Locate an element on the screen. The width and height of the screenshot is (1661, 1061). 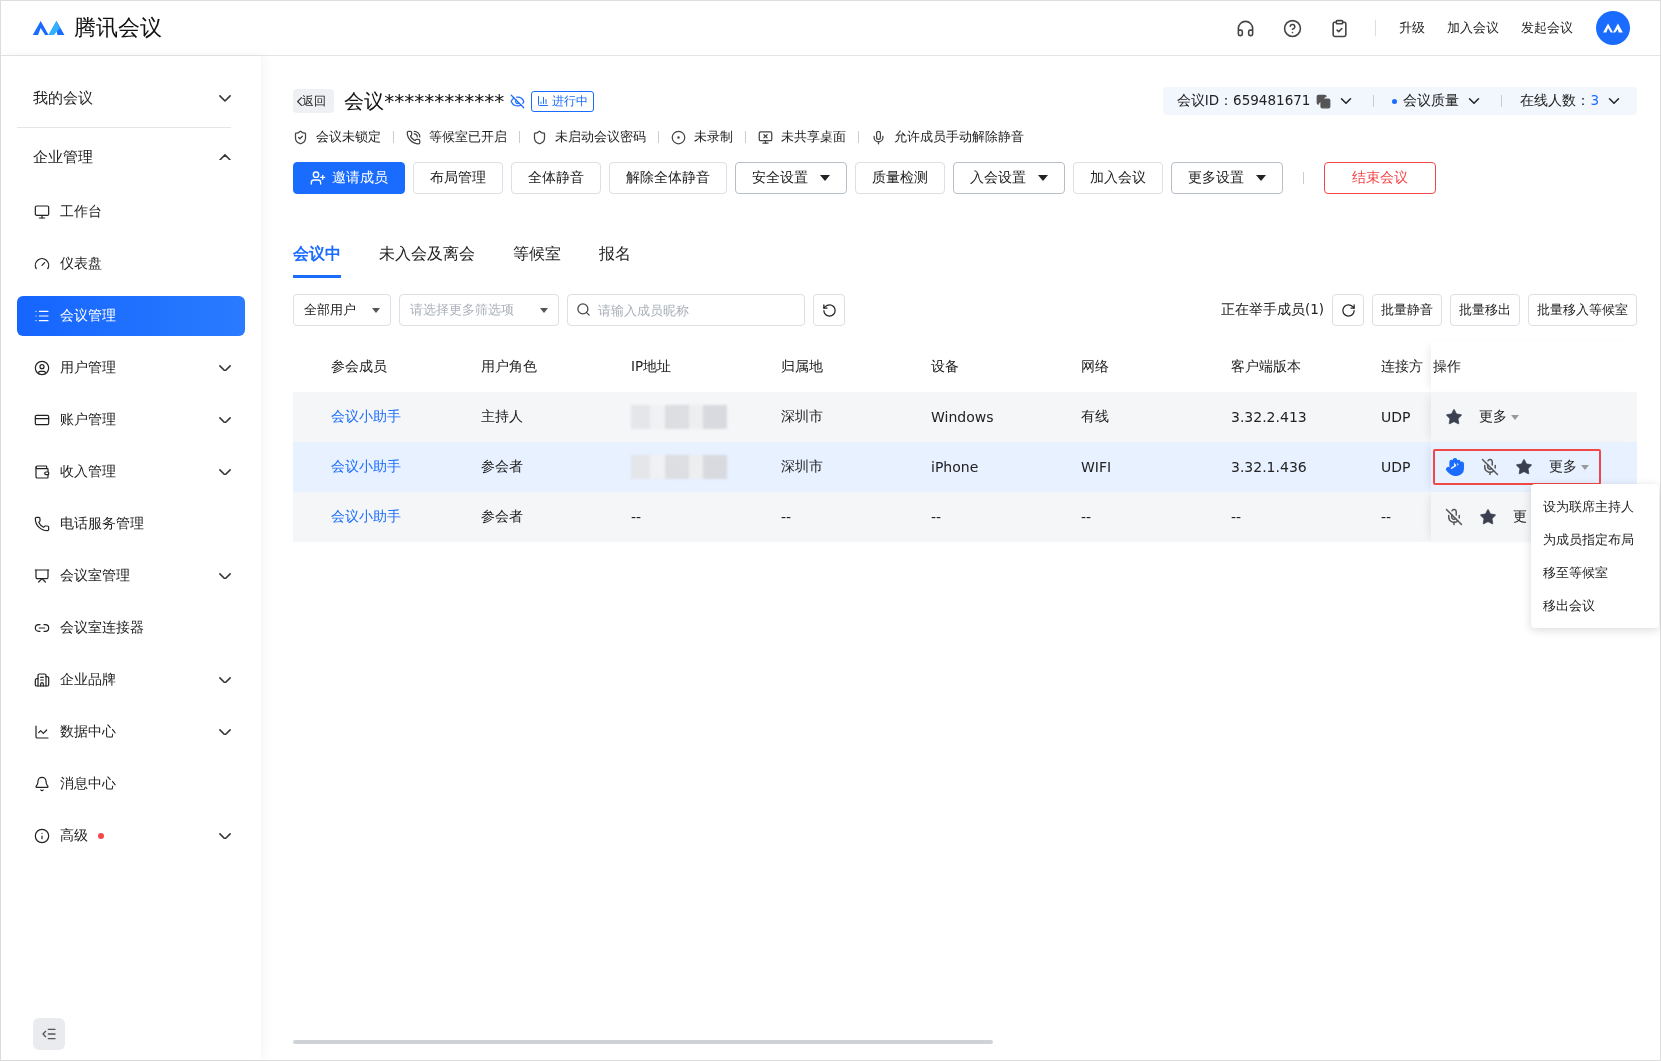
column-header: 归属地 is located at coordinates (802, 367).